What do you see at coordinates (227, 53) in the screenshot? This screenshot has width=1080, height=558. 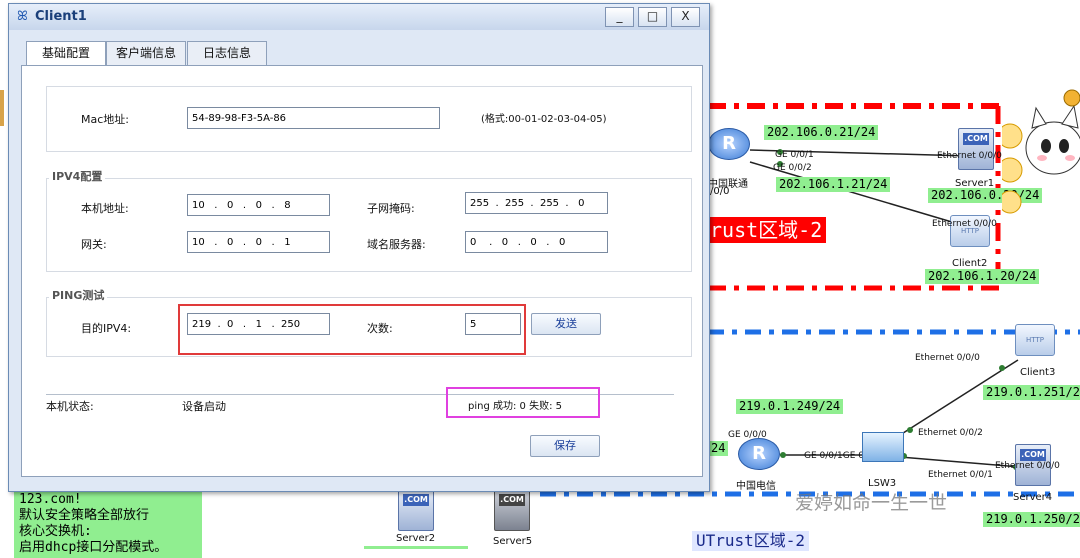 I see `tab-log-info: 日志信息` at bounding box center [227, 53].